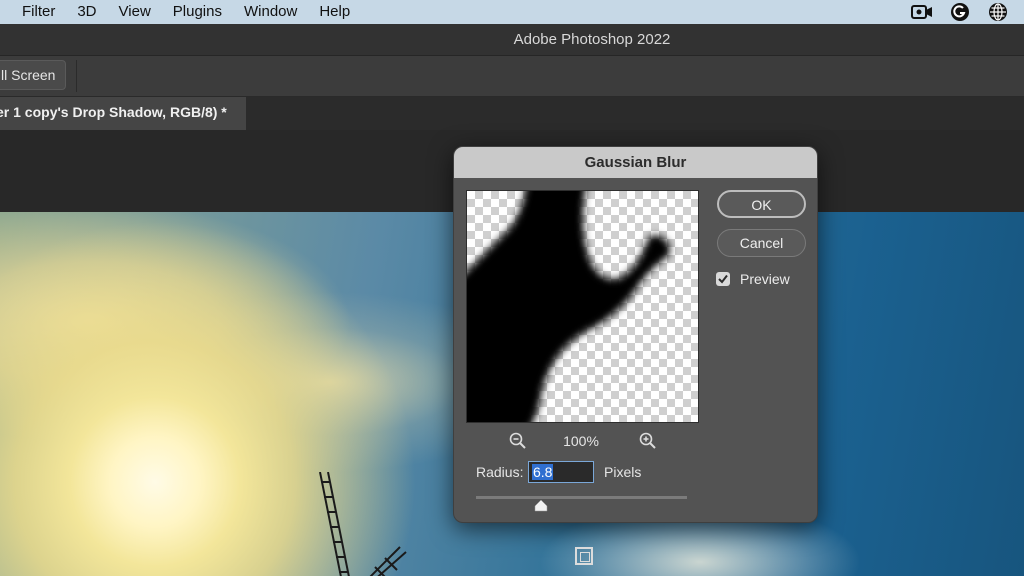 This screenshot has height=576, width=1024. What do you see at coordinates (123, 113) in the screenshot?
I see `document-tab: er 1 copy's Drop Shadow, RGB/8) *` at bounding box center [123, 113].